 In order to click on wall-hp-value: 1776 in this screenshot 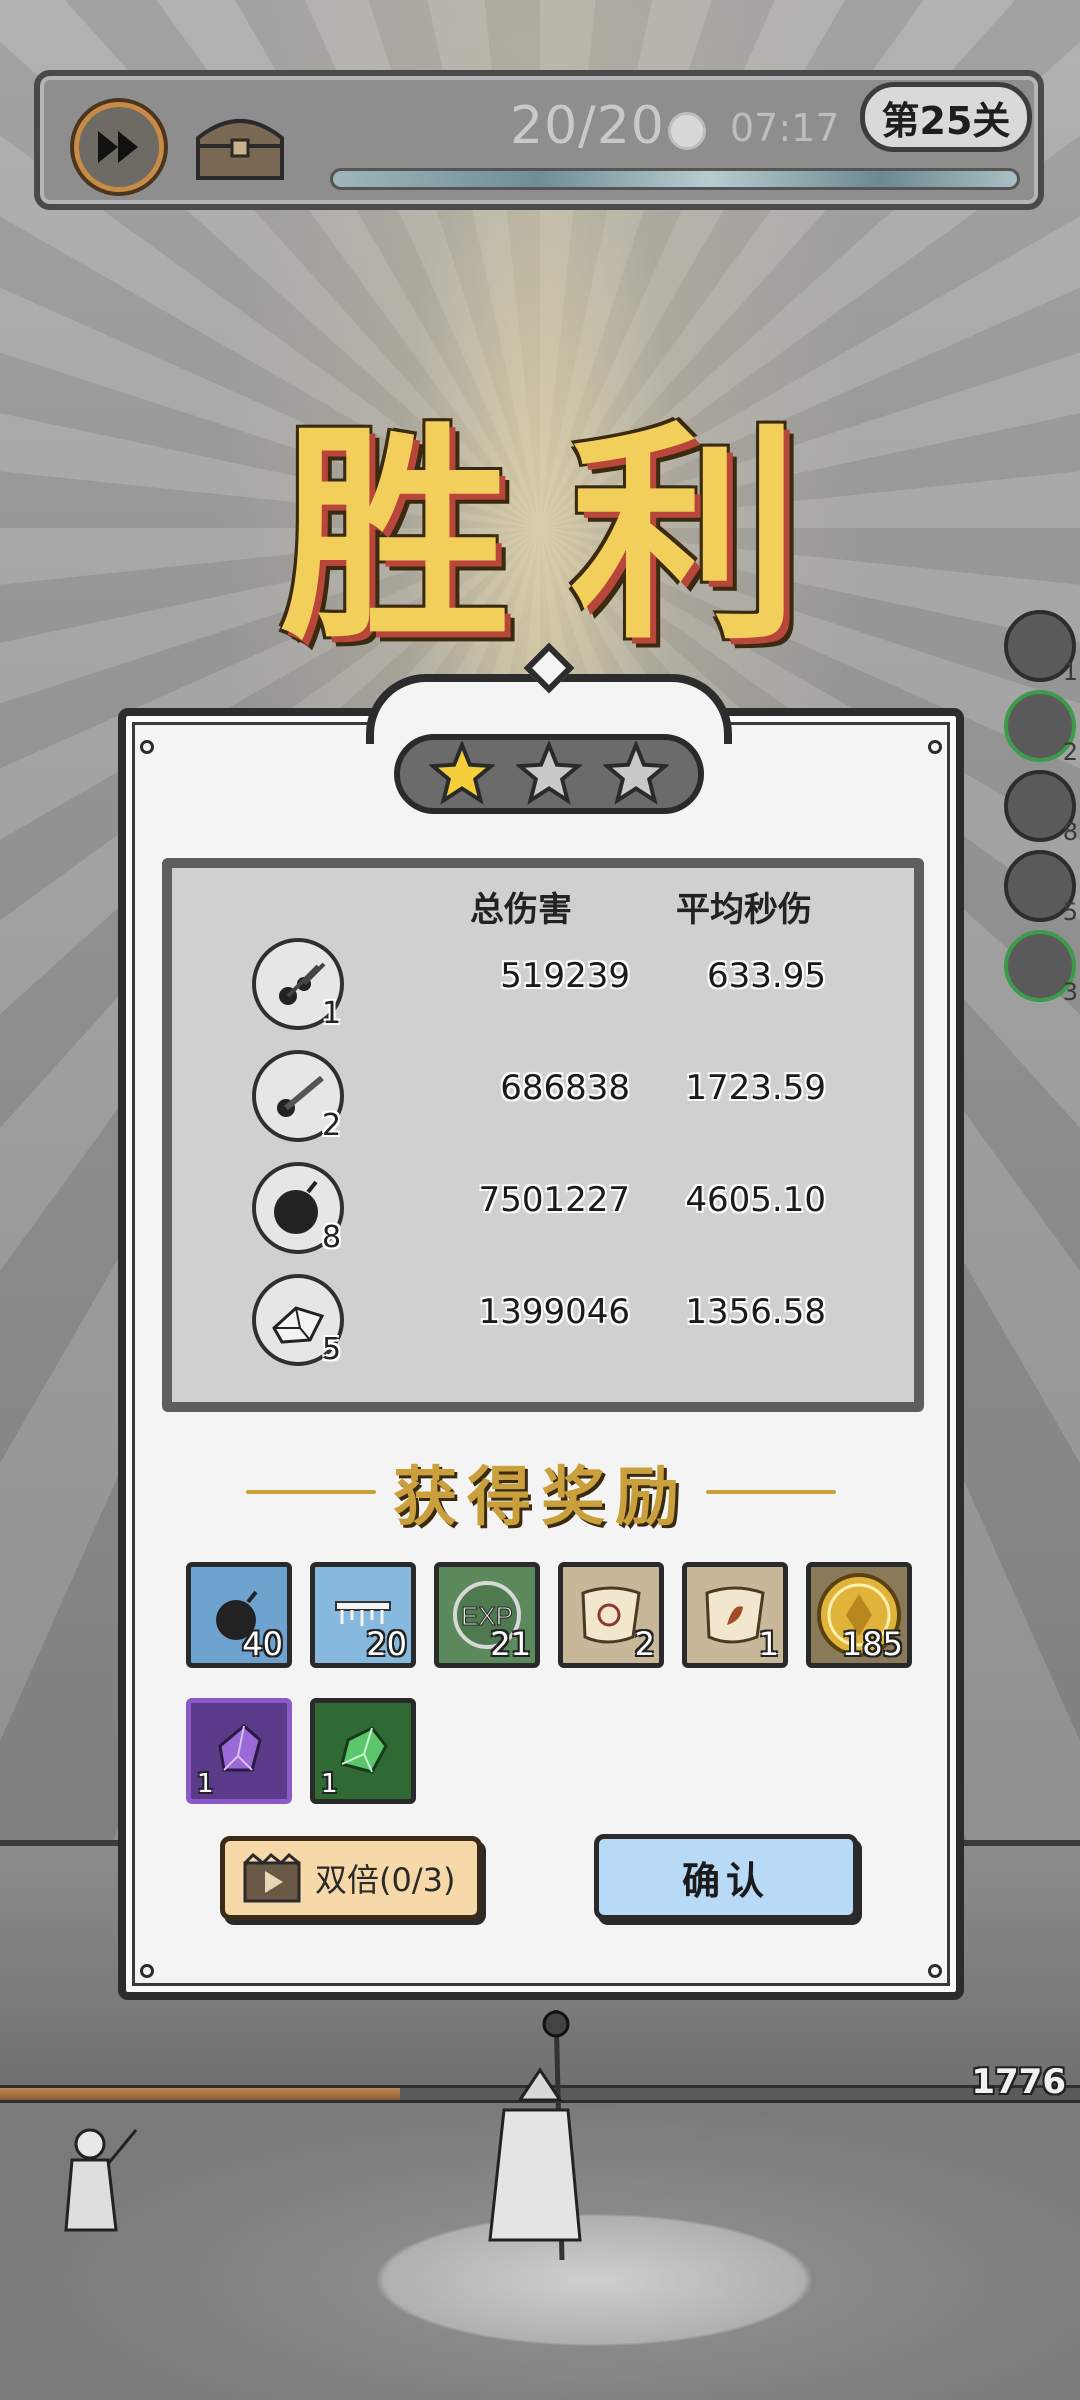, I will do `click(1018, 2082)`.